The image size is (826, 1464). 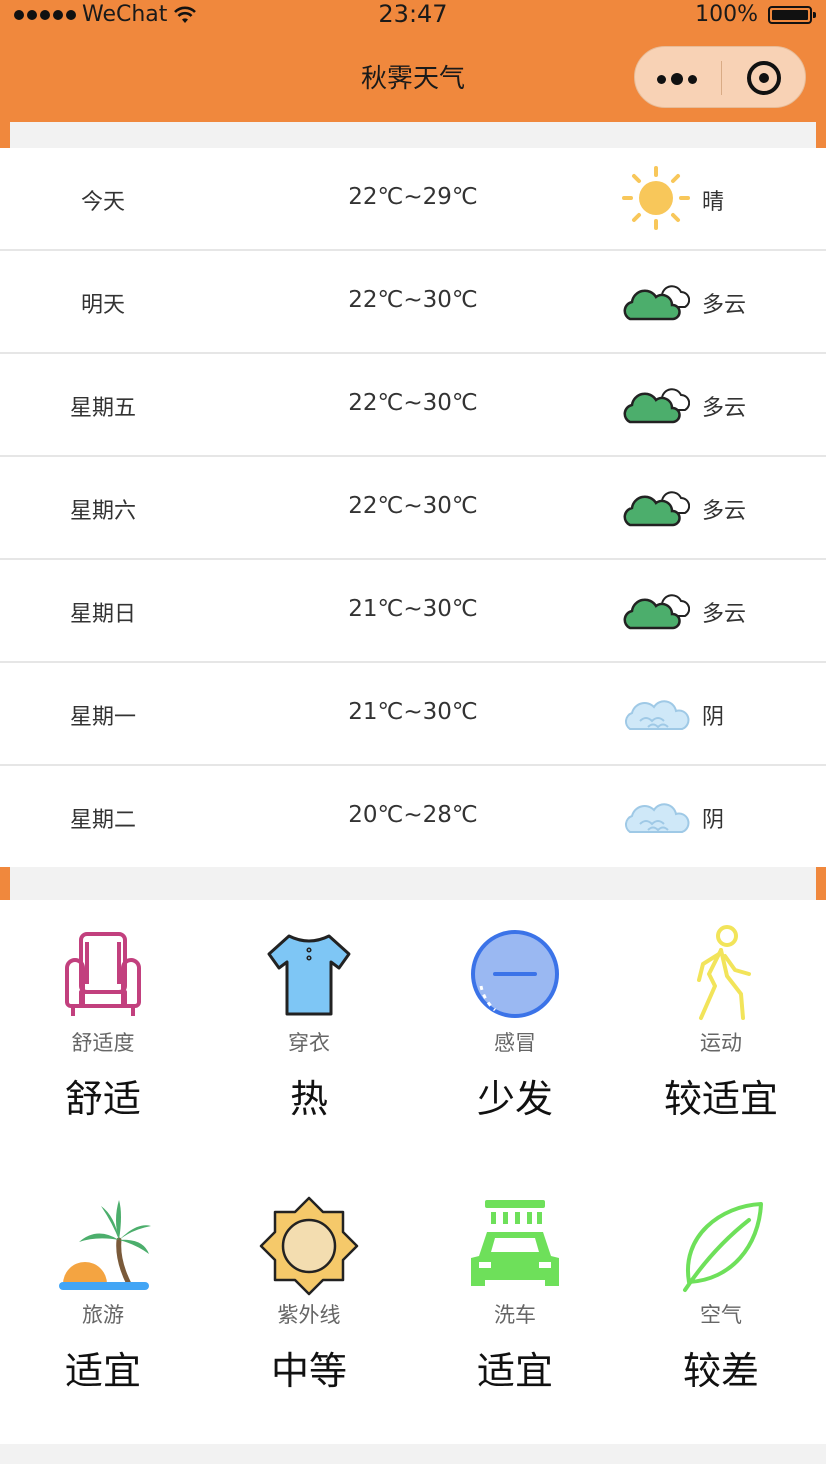 I want to click on forecast-day: 明天, so click(x=102, y=305).